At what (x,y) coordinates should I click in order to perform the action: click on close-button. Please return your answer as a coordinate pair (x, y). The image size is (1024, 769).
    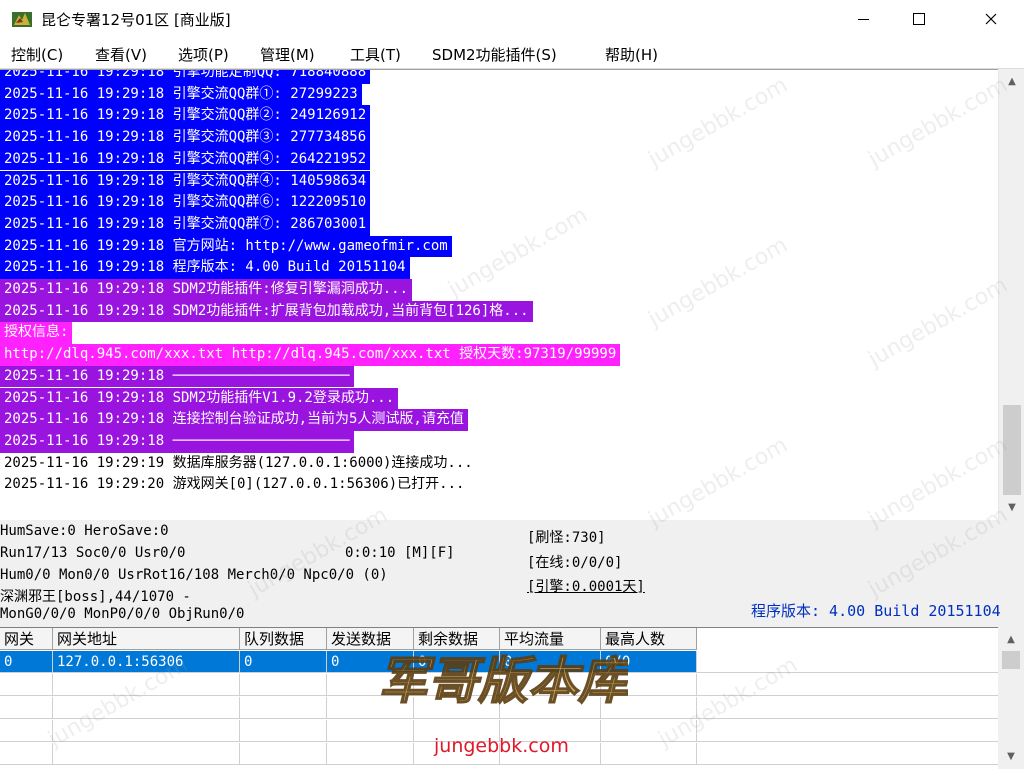
    Looking at the image, I should click on (991, 19).